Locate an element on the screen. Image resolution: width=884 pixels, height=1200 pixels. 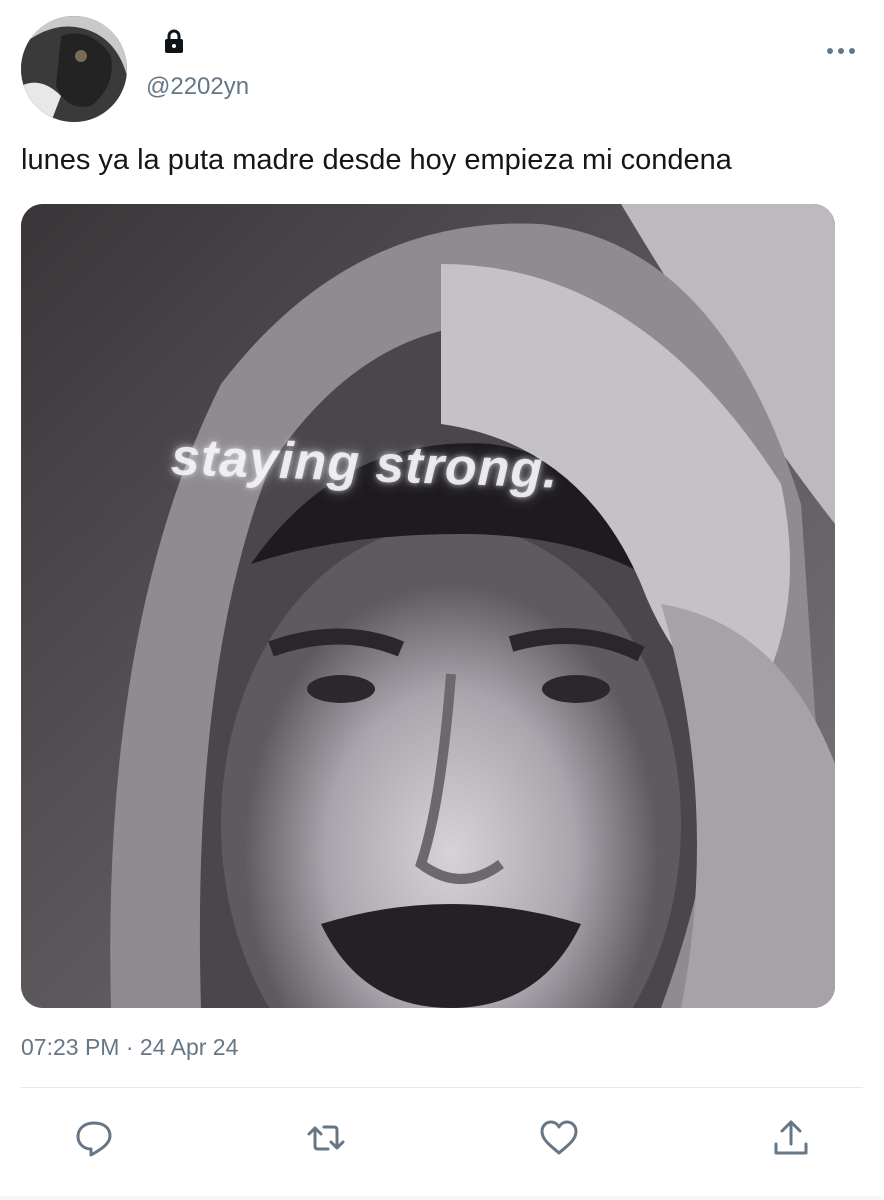
retweet-button is located at coordinates (326, 1138).